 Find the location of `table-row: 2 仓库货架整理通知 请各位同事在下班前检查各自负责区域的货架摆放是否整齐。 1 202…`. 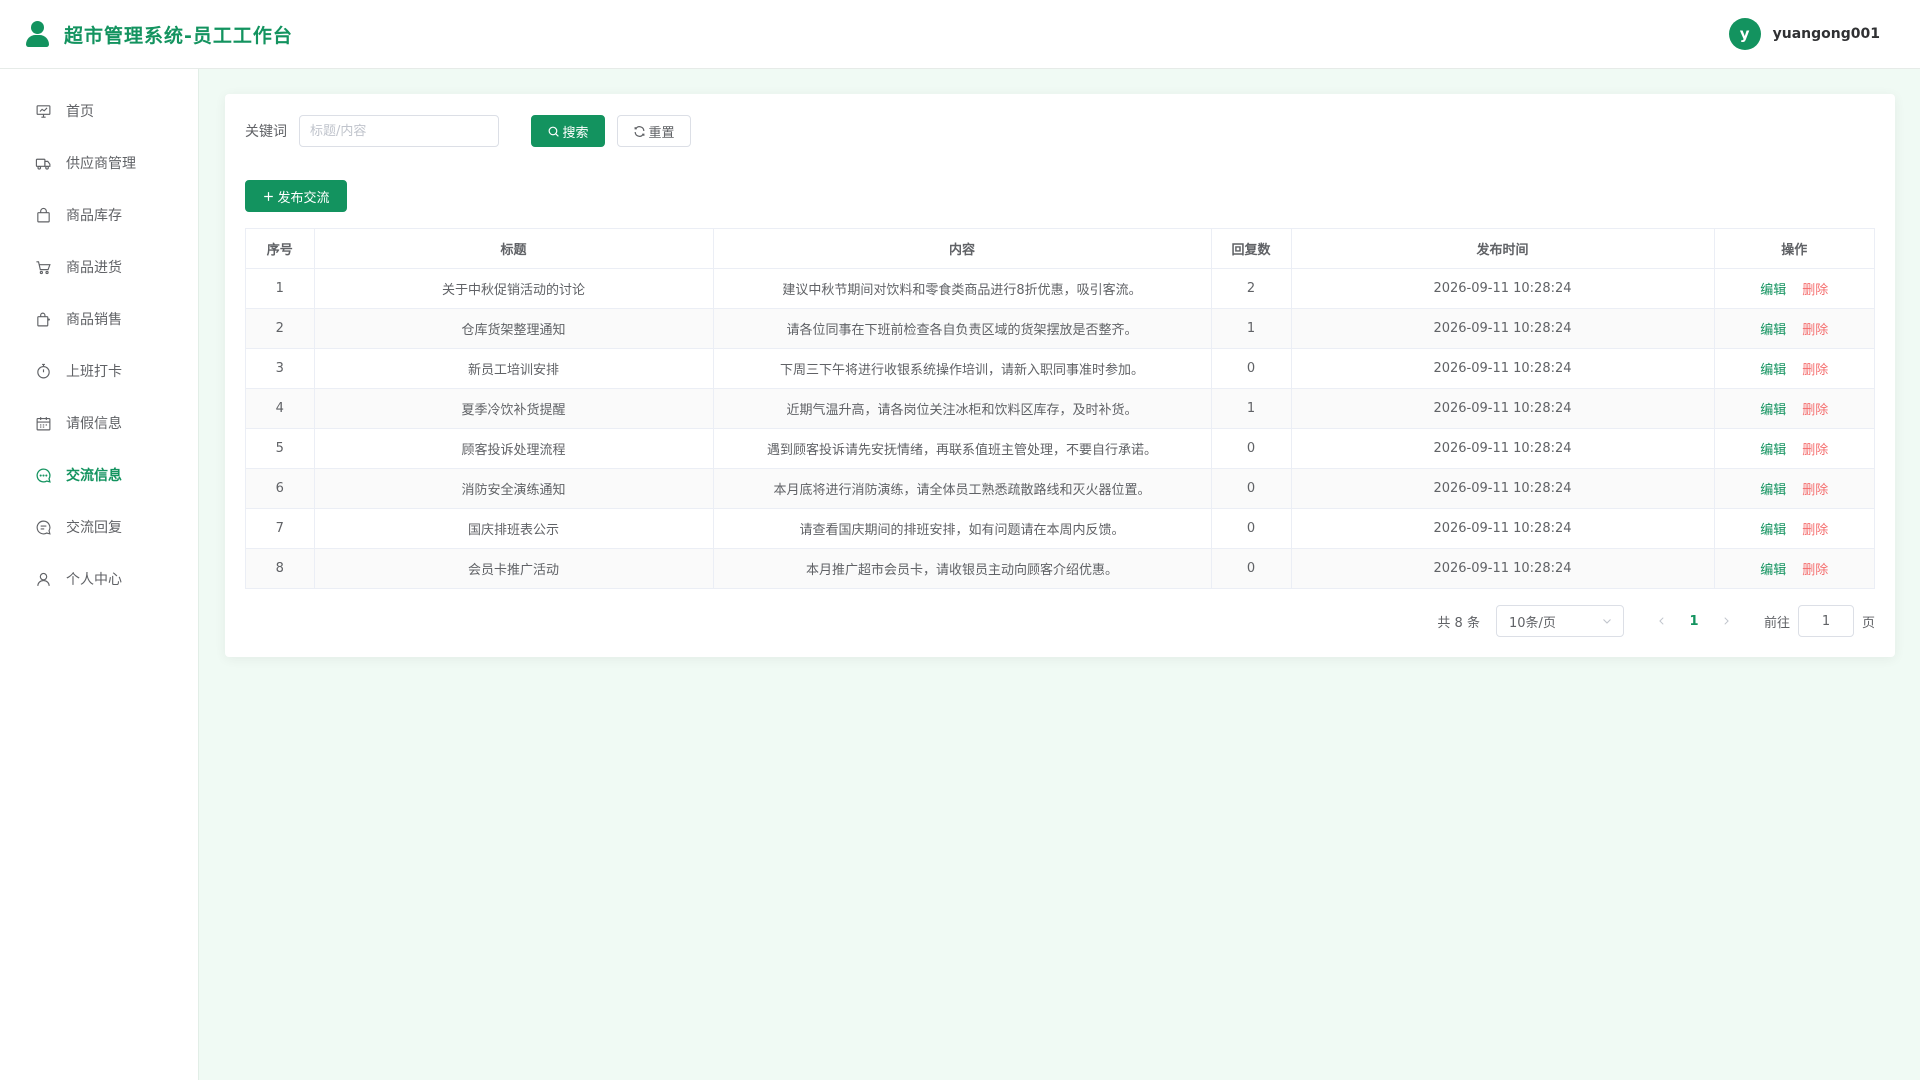

table-row: 2 仓库货架整理通知 请各位同事在下班前检查各自负责区域的货架摆放是否整齐。 1 202… is located at coordinates (1060, 328).